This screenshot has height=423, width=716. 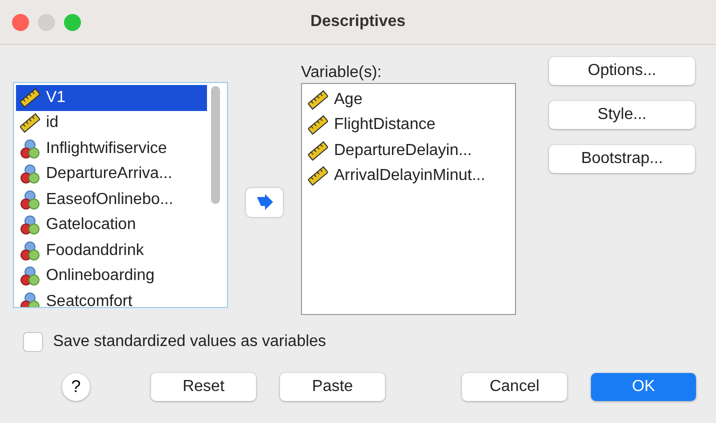 I want to click on variable-item: Onlineboarding, so click(x=111, y=276).